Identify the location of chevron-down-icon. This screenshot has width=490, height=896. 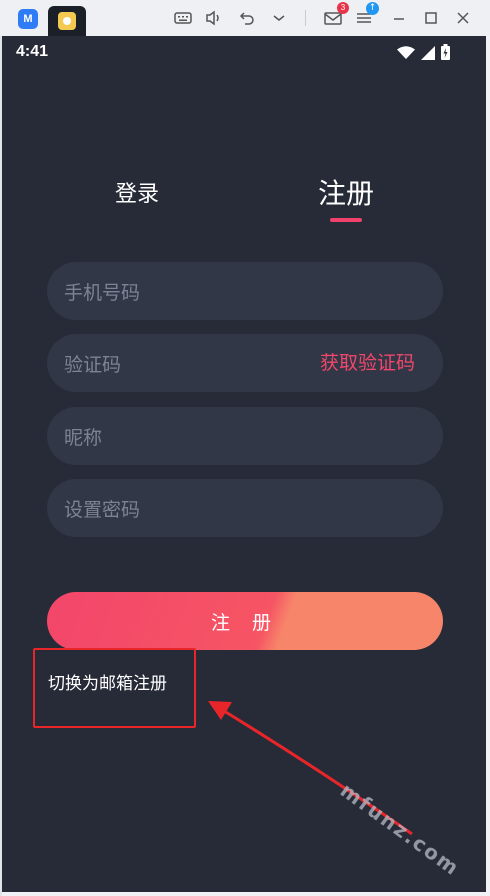
(279, 18).